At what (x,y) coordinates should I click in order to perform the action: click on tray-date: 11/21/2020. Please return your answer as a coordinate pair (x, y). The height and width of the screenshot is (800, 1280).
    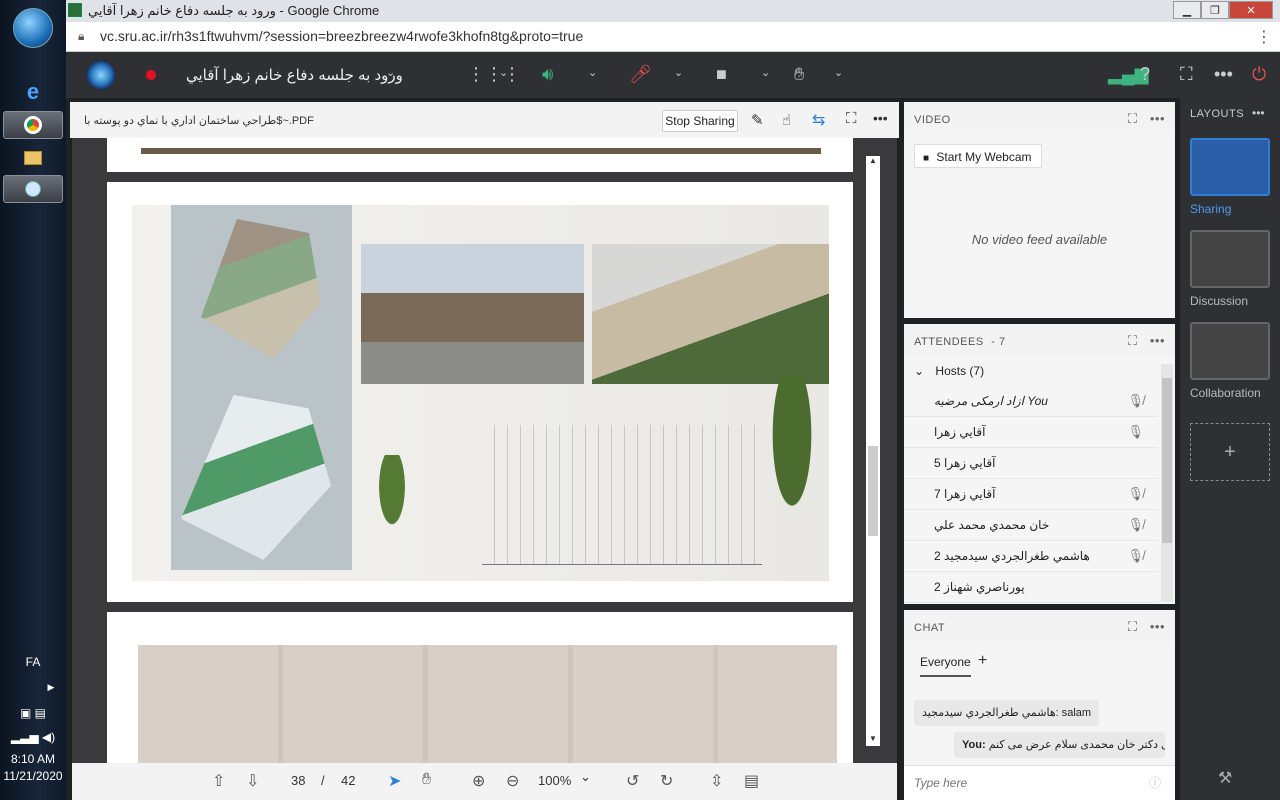
    Looking at the image, I should click on (33, 776).